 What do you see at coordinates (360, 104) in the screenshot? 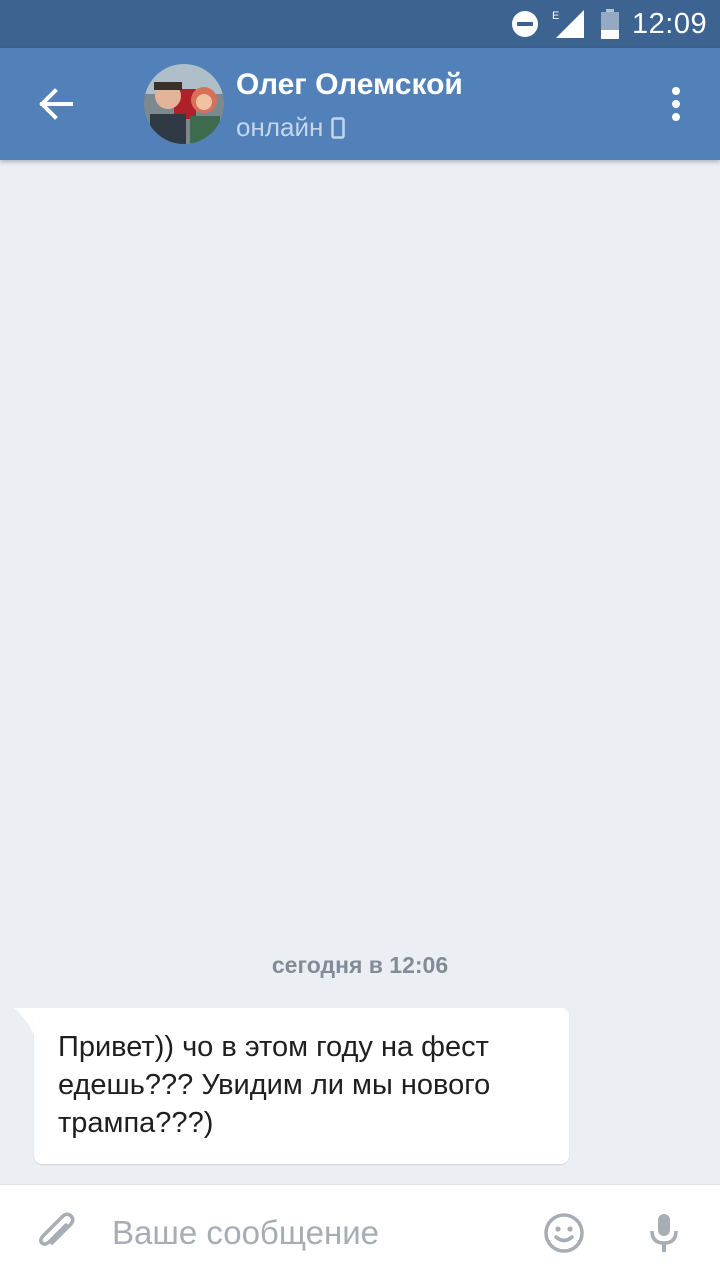
I see `chat-header: Олег Олемской онлайн` at bounding box center [360, 104].